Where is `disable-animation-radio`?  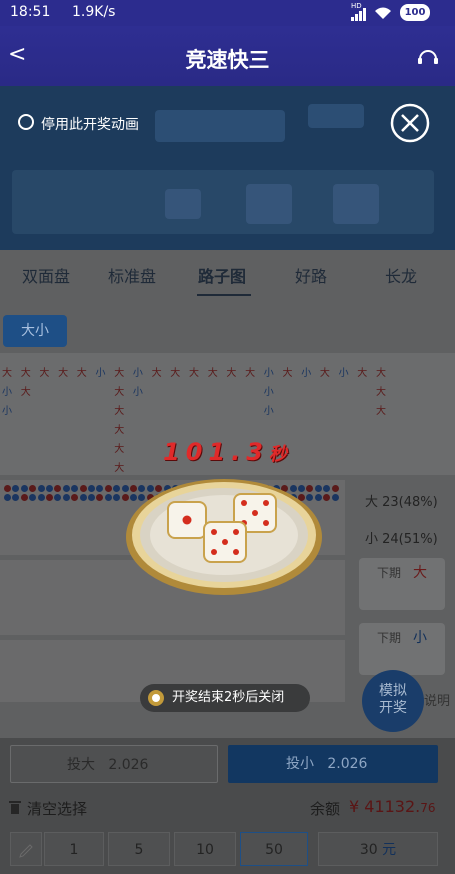
disable-animation-radio is located at coordinates (26, 122).